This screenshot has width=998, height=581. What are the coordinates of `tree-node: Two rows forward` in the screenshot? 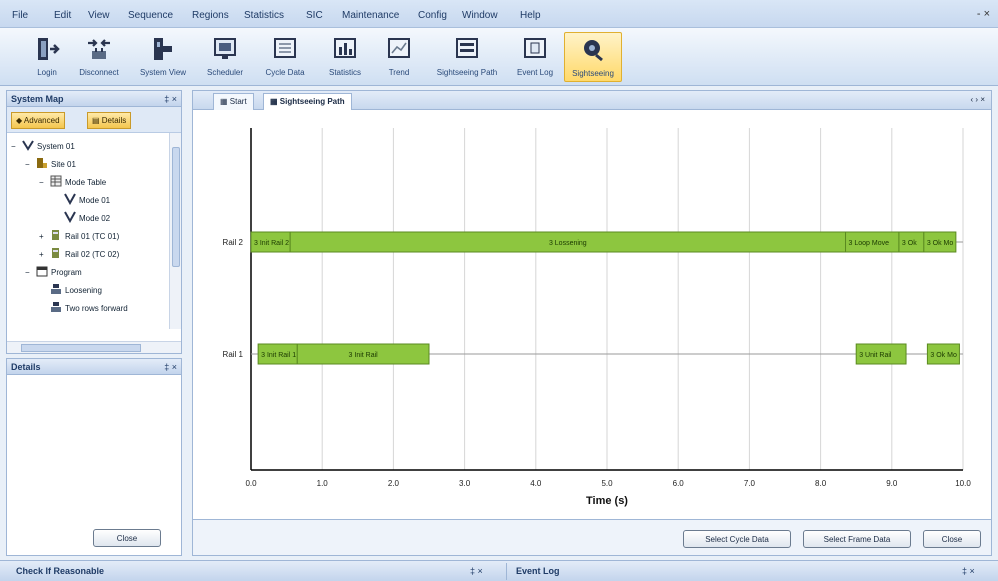 It's located at (83, 308).